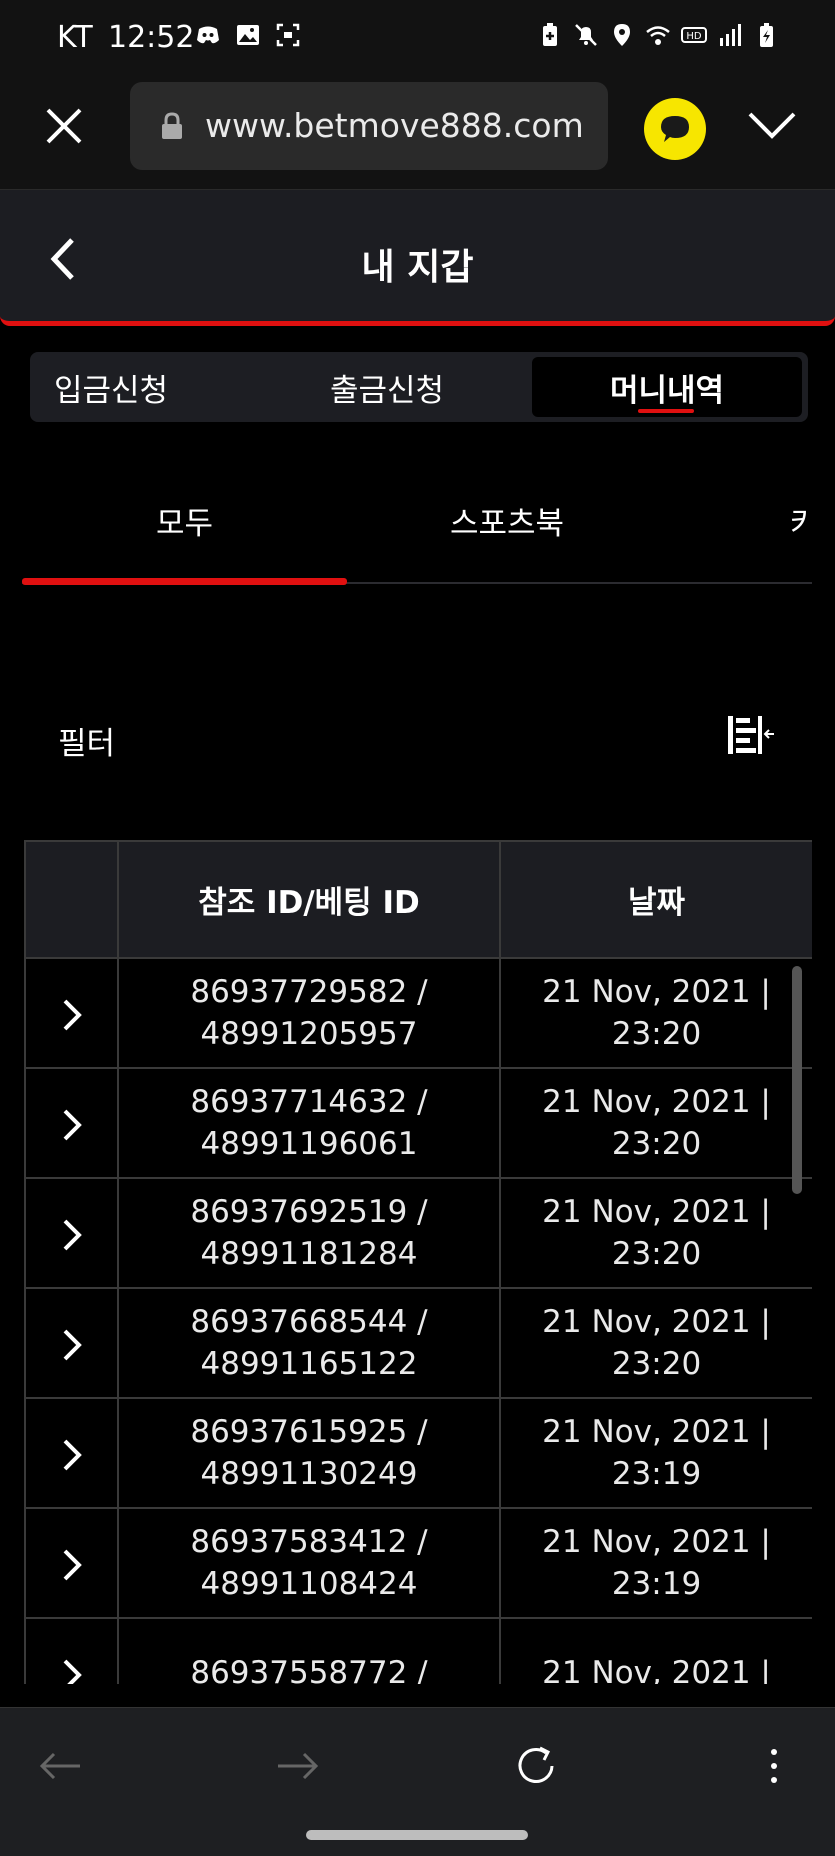 Image resolution: width=835 pixels, height=1856 pixels. What do you see at coordinates (87, 744) in the screenshot?
I see `filter-label: 필터` at bounding box center [87, 744].